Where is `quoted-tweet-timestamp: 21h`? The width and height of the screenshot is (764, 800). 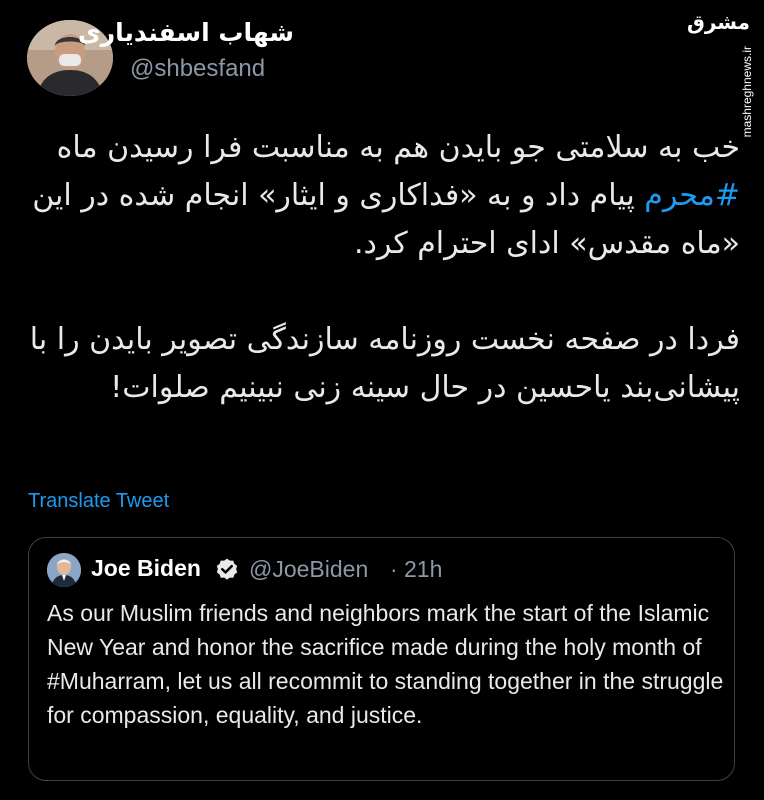 quoted-tweet-timestamp: 21h is located at coordinates (423, 569).